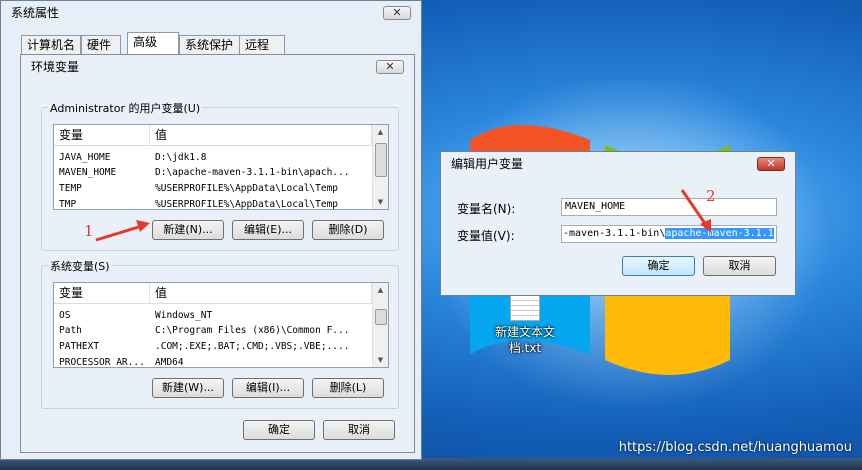 This screenshot has width=862, height=470. Describe the element at coordinates (70, 330) in the screenshot. I see `var-name: Path` at that location.